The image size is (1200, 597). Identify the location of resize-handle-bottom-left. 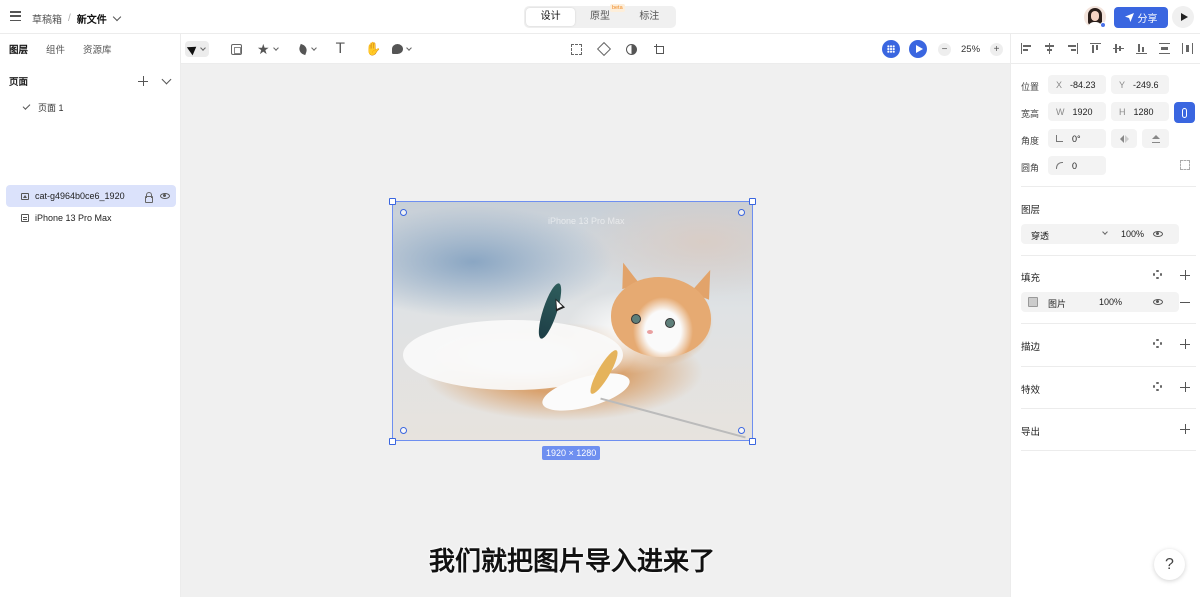
(392, 441).